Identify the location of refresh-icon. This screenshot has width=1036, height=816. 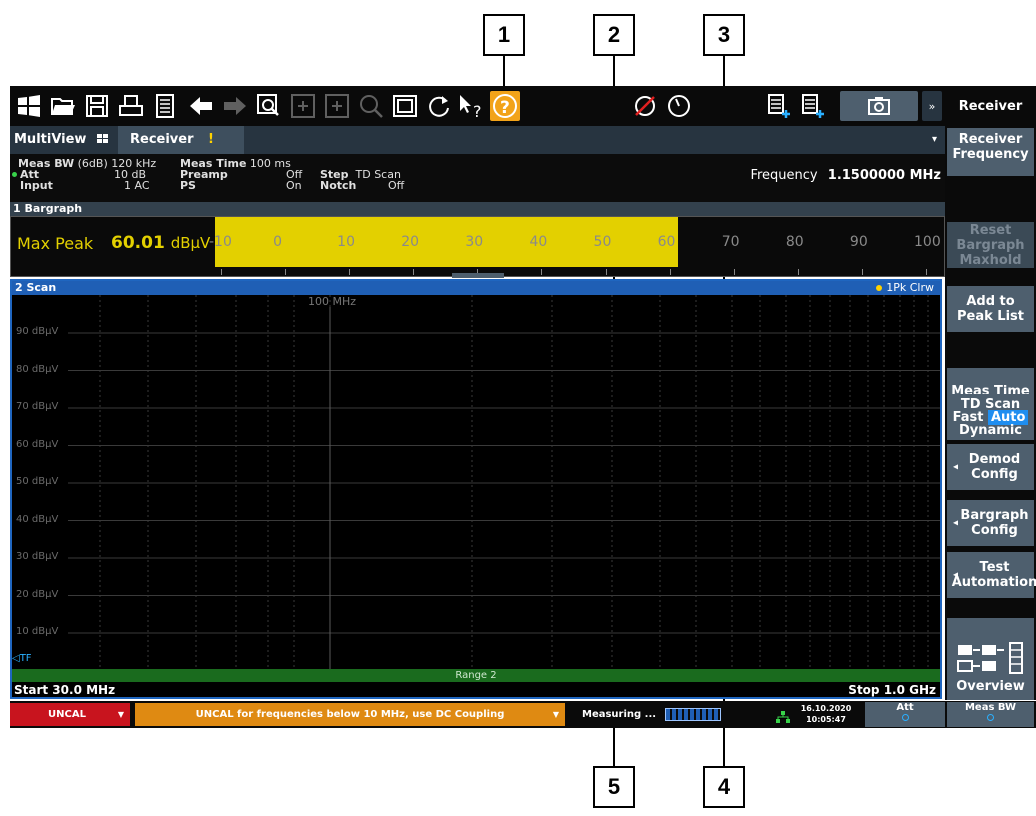
(439, 106).